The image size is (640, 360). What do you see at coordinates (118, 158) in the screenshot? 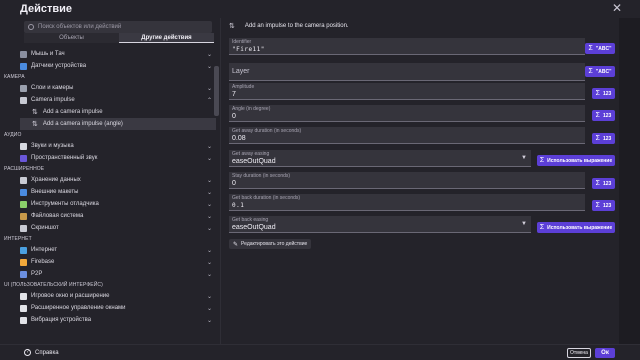
I see `category-item: Пространственный звук ⌄` at bounding box center [118, 158].